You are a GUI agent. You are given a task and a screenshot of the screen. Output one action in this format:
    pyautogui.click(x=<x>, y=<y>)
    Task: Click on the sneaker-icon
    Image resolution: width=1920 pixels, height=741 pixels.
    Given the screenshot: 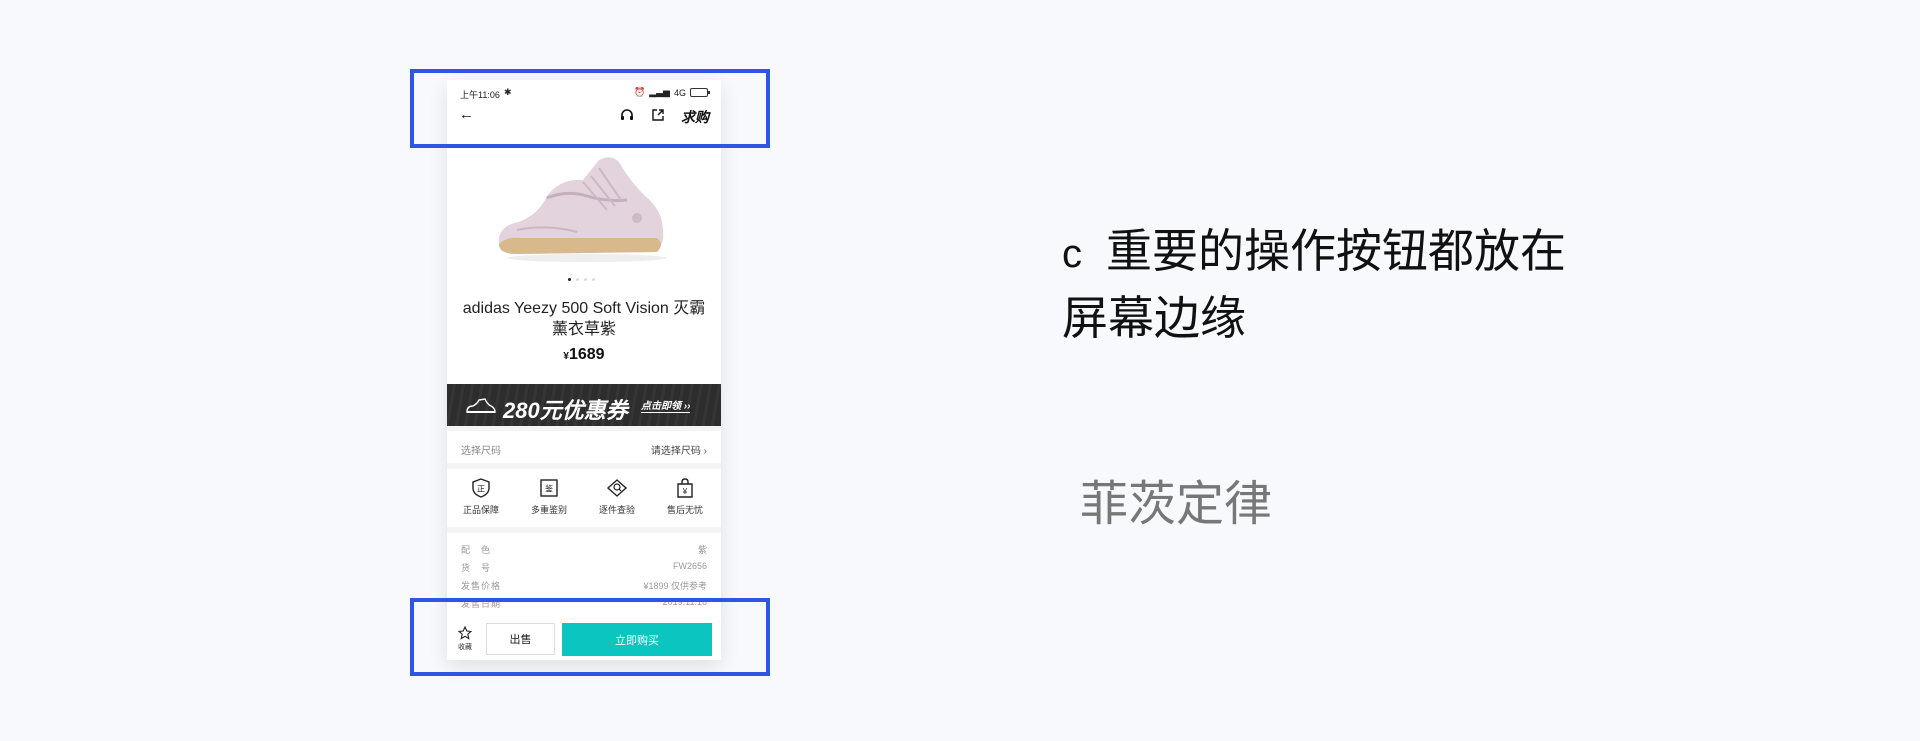 What is the action you would take?
    pyautogui.click(x=481, y=405)
    